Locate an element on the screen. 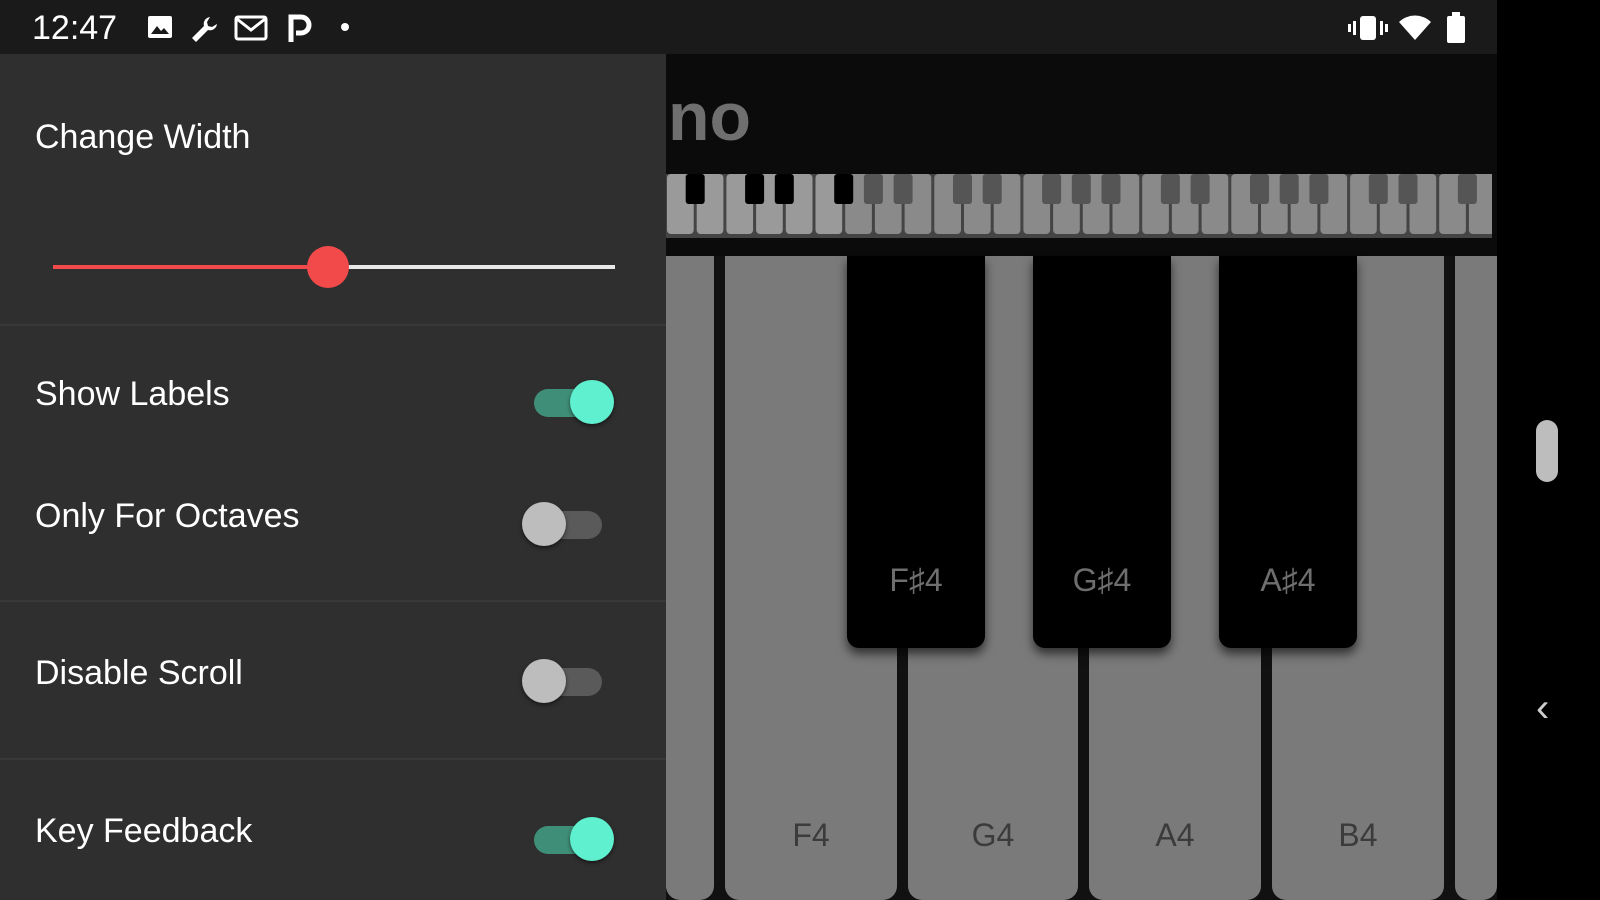 This screenshot has width=1600, height=900. key-label: F4 is located at coordinates (811, 835).